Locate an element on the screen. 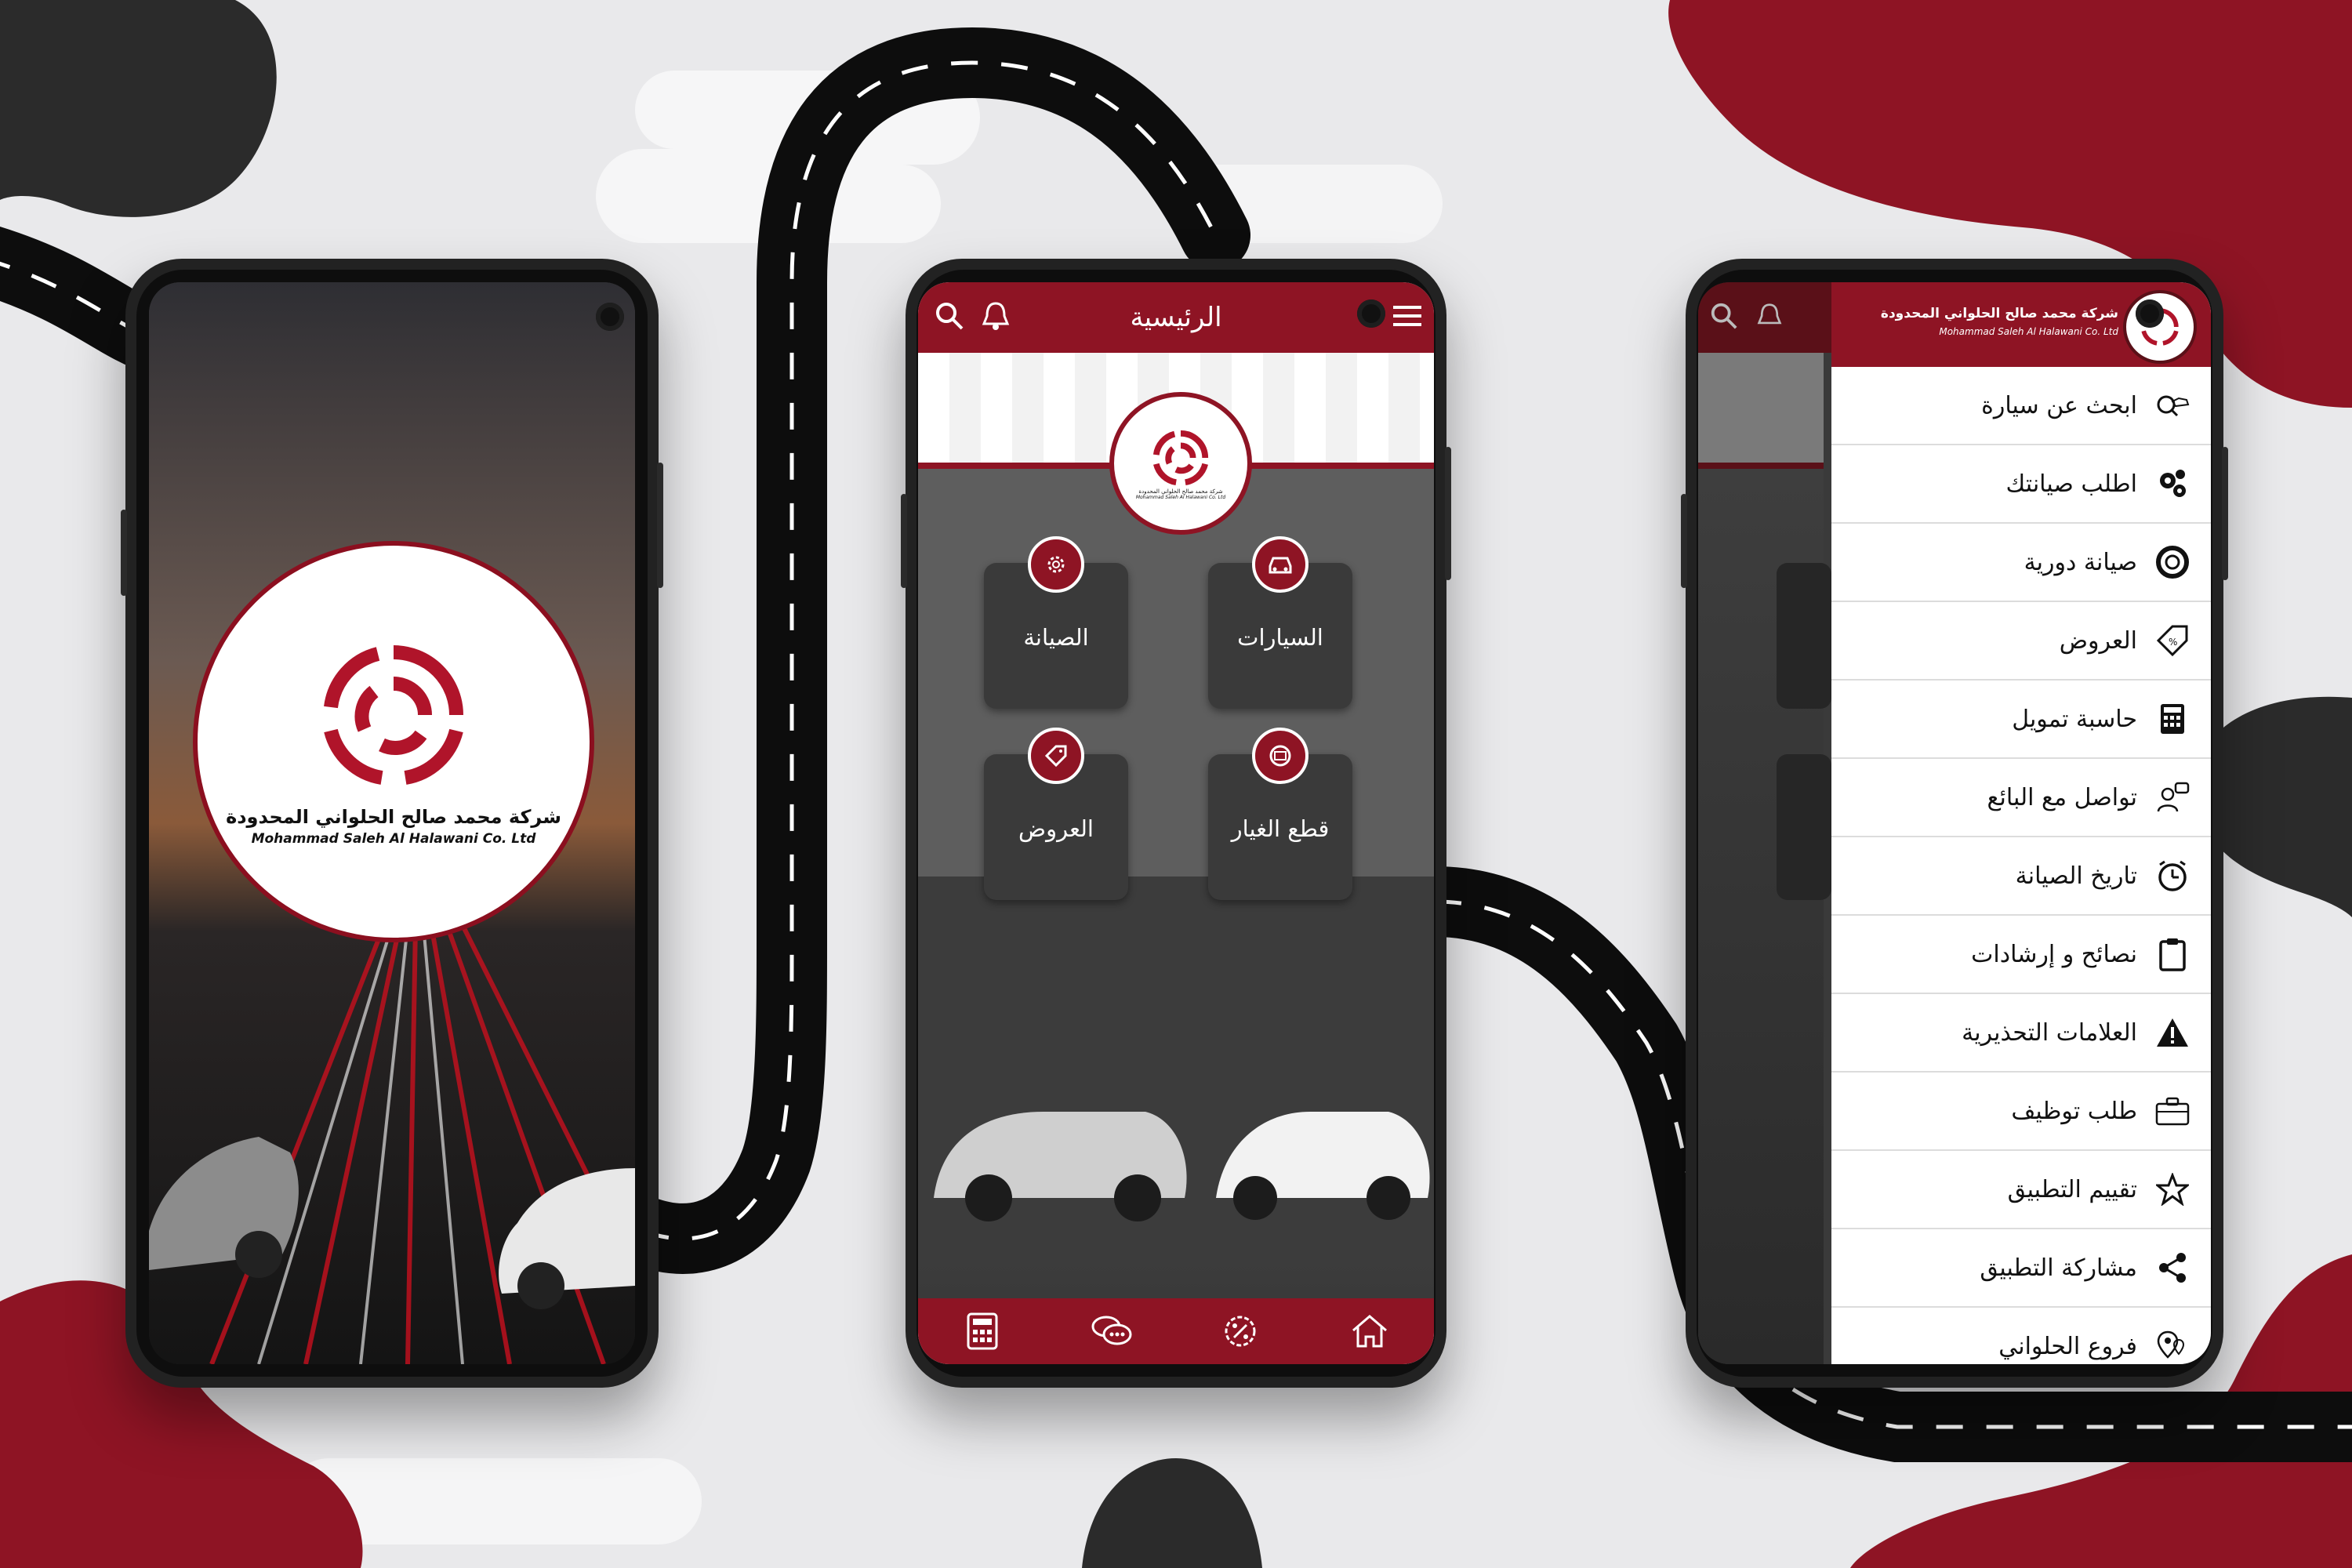 Image resolution: width=2352 pixels, height=1568 pixels. drawer-menu-item: العلامات التحذيرية is located at coordinates (2021, 1033).